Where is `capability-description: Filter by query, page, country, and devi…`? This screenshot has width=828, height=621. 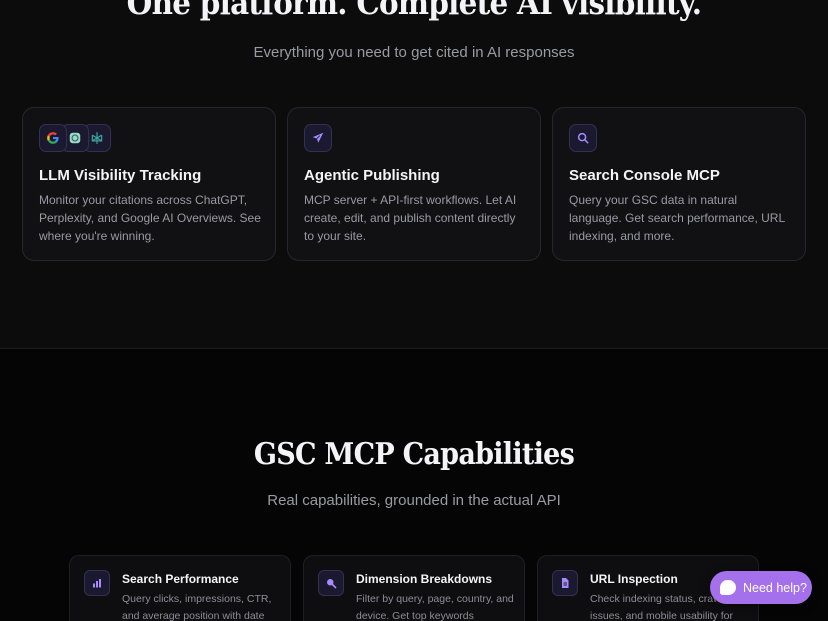 capability-description: Filter by query, page, country, and devi… is located at coordinates (435, 607).